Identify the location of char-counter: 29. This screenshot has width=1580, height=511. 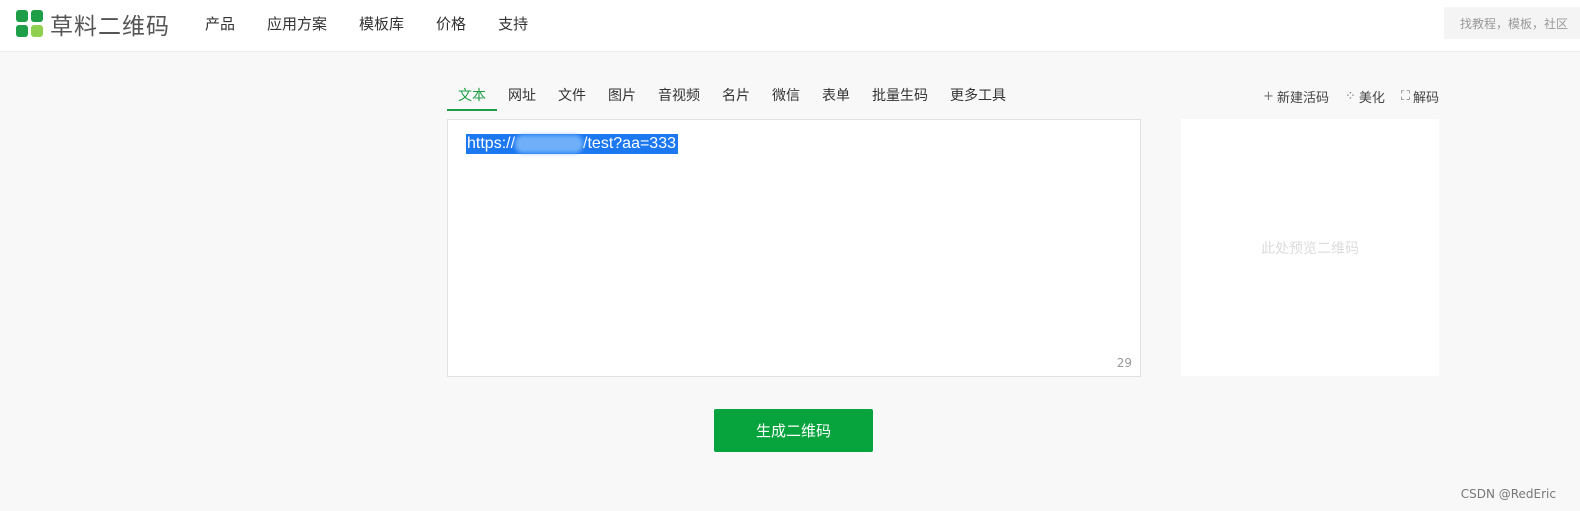
(1124, 363).